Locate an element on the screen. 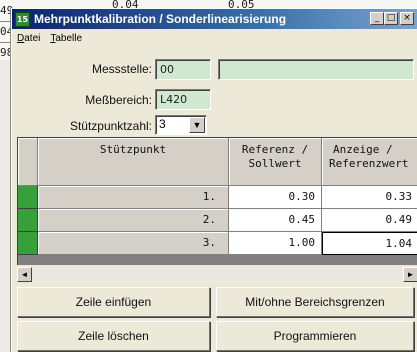 The width and height of the screenshot is (417, 352). column-header-label: Sollwert is located at coordinates (275, 163).